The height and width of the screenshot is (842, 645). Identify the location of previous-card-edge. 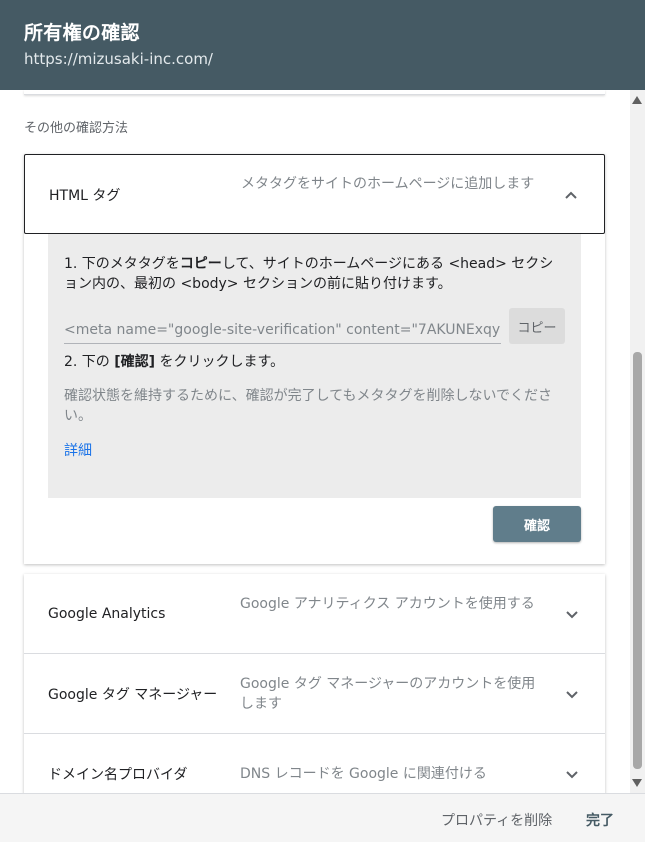
(314, 92).